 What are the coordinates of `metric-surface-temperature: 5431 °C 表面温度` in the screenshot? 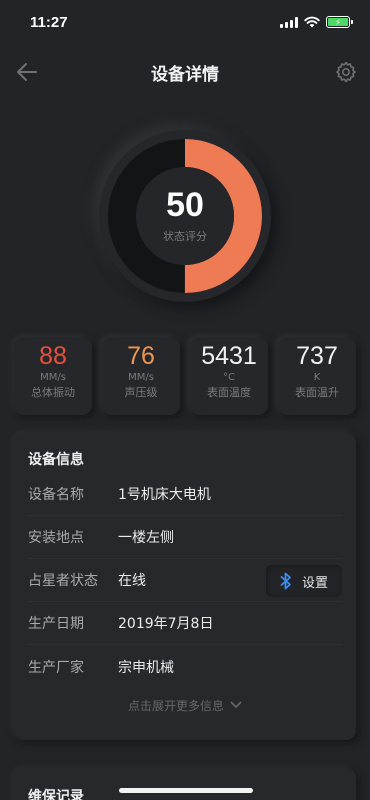 It's located at (229, 376).